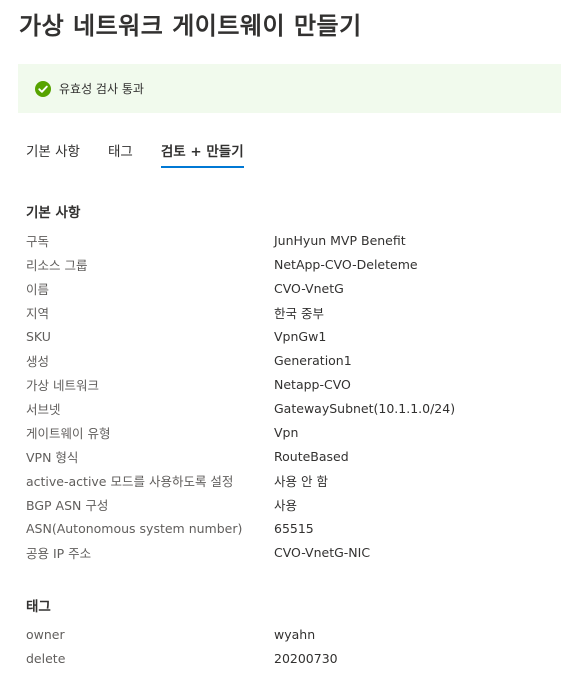  I want to click on page-title: 가상 네트워크 게이트웨이 만들기, so click(190, 26).